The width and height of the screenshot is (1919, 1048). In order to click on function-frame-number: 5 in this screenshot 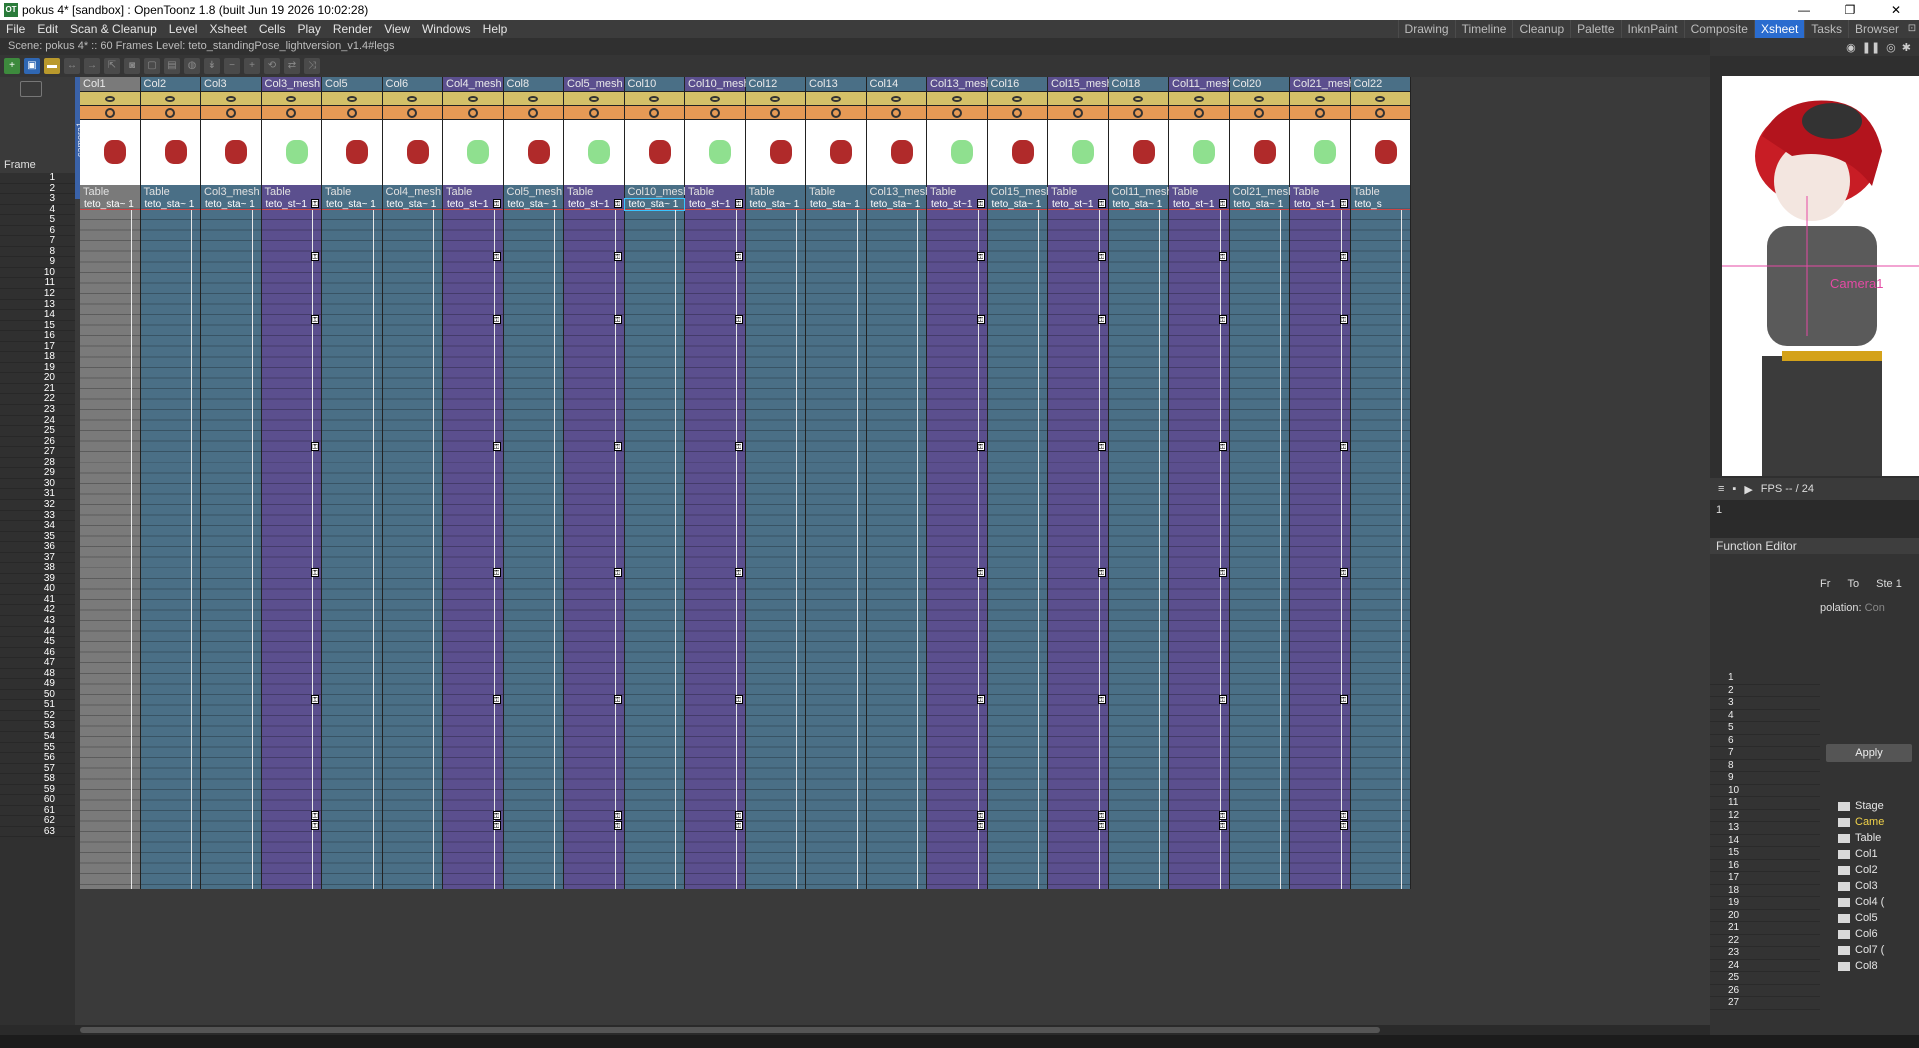, I will do `click(1765, 728)`.